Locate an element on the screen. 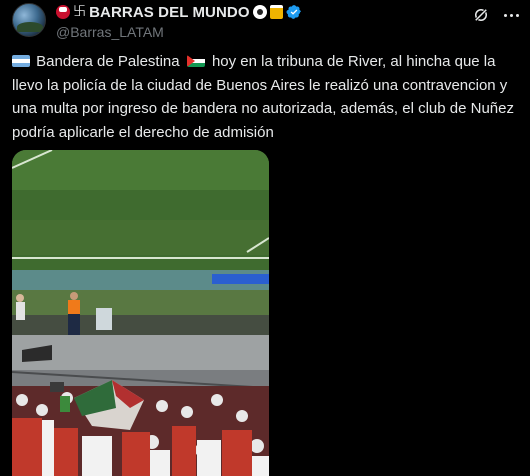  argentina-flag-icon is located at coordinates (21, 61).